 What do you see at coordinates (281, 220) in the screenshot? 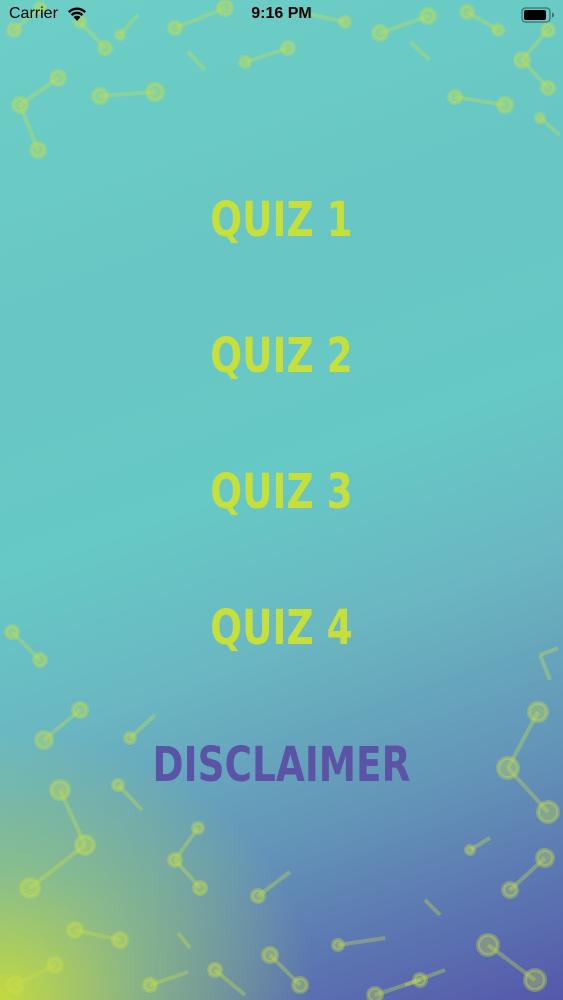
I see `quiz-1-button: QUIZ 1` at bounding box center [281, 220].